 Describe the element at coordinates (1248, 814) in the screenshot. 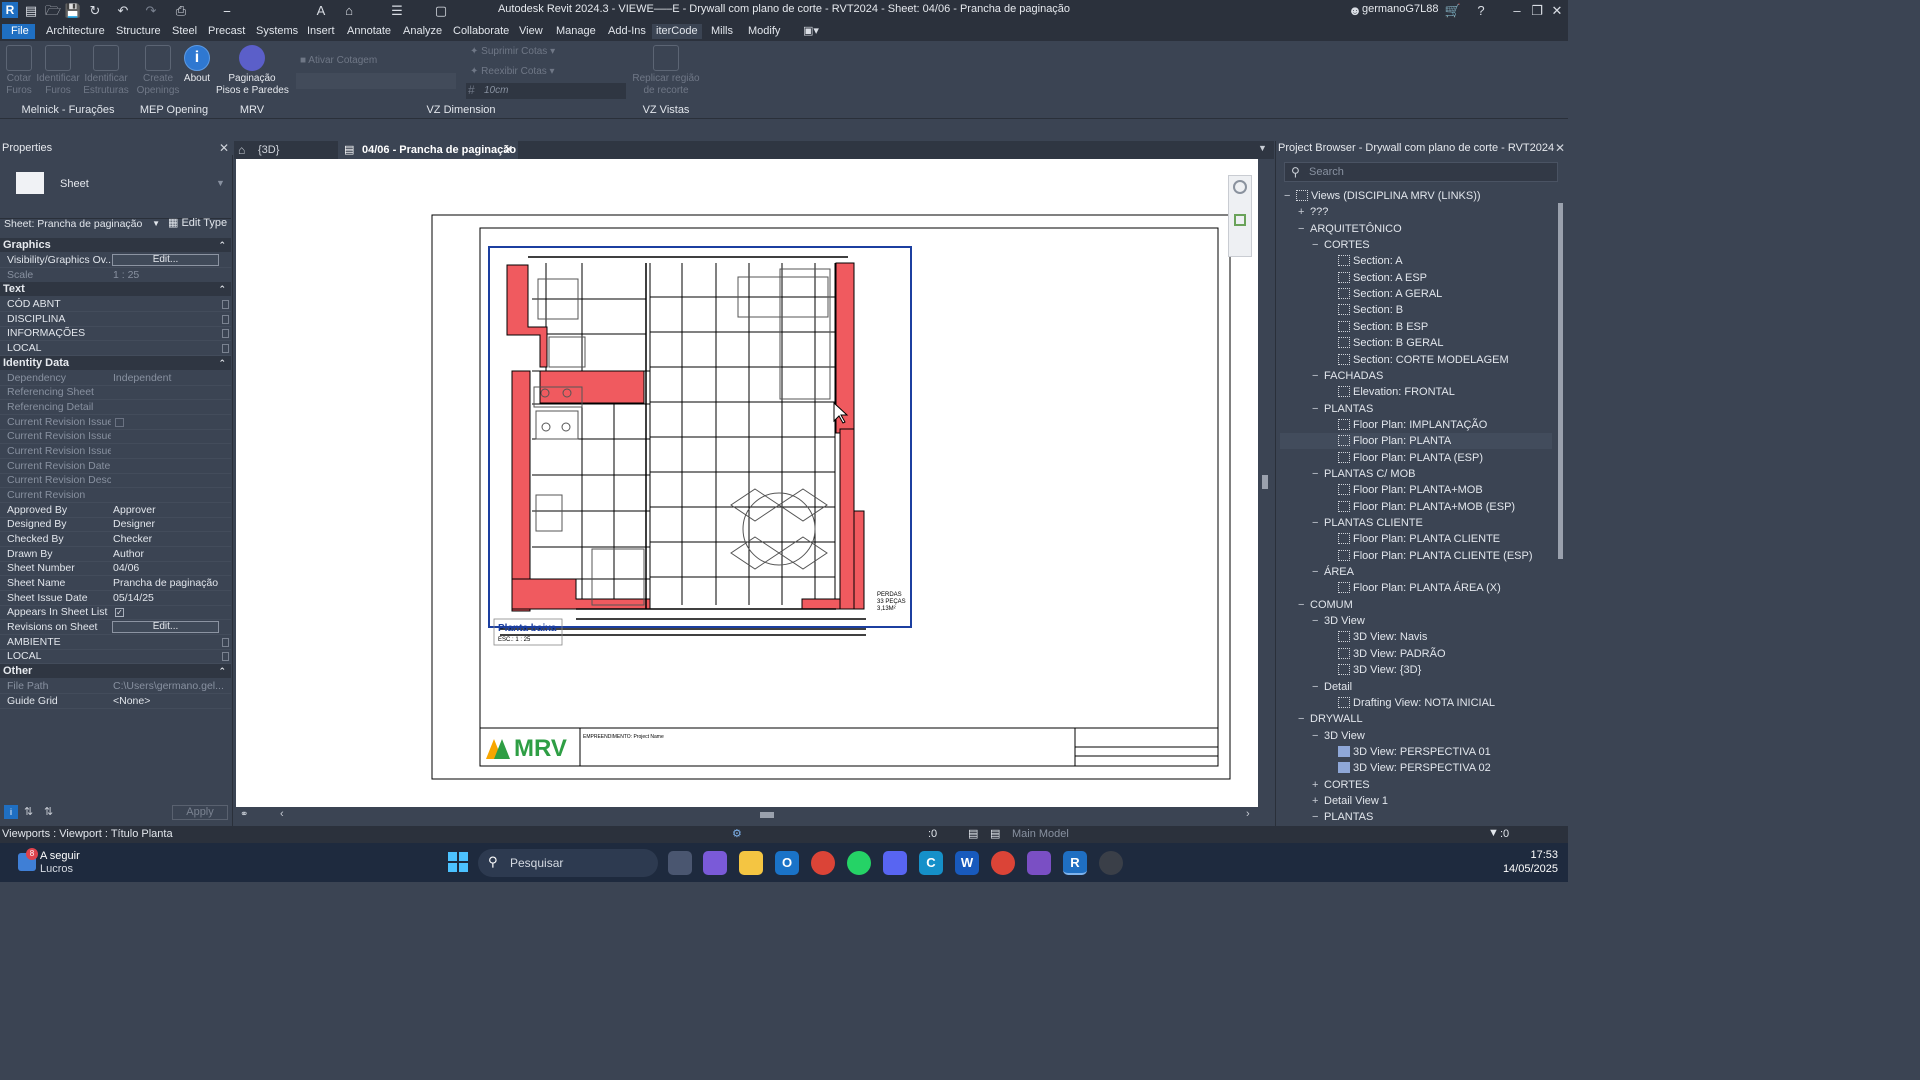

I see `scroll-right-icon: ›` at that location.